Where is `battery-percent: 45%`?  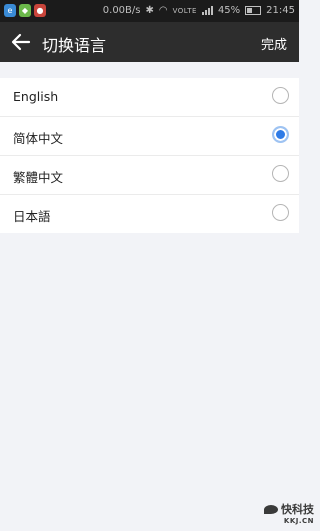 battery-percent: 45% is located at coordinates (229, 10).